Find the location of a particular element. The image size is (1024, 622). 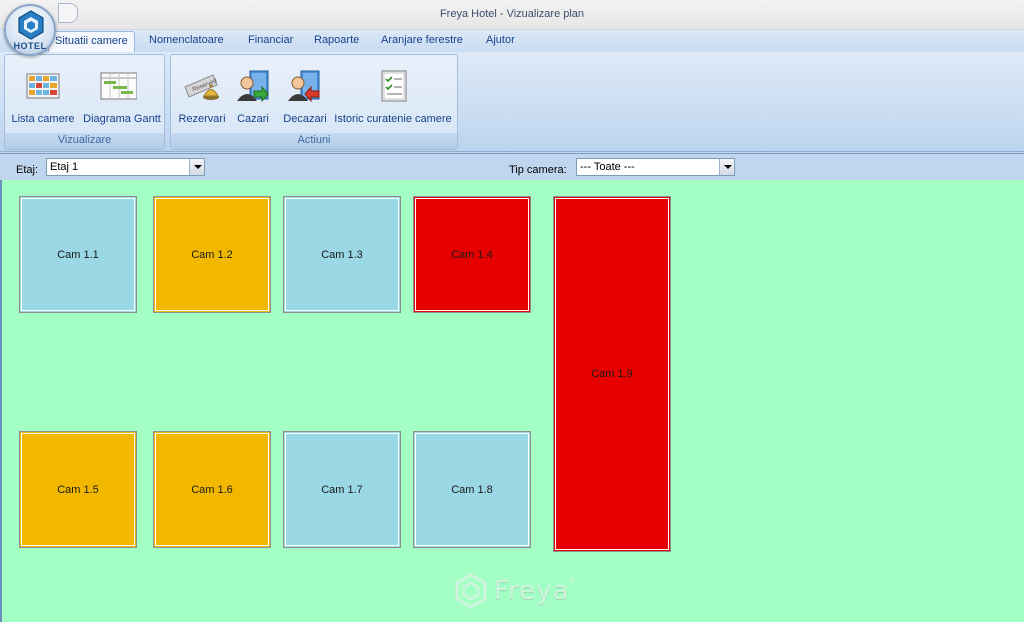

room-label: Cam 1.5 is located at coordinates (78, 489).